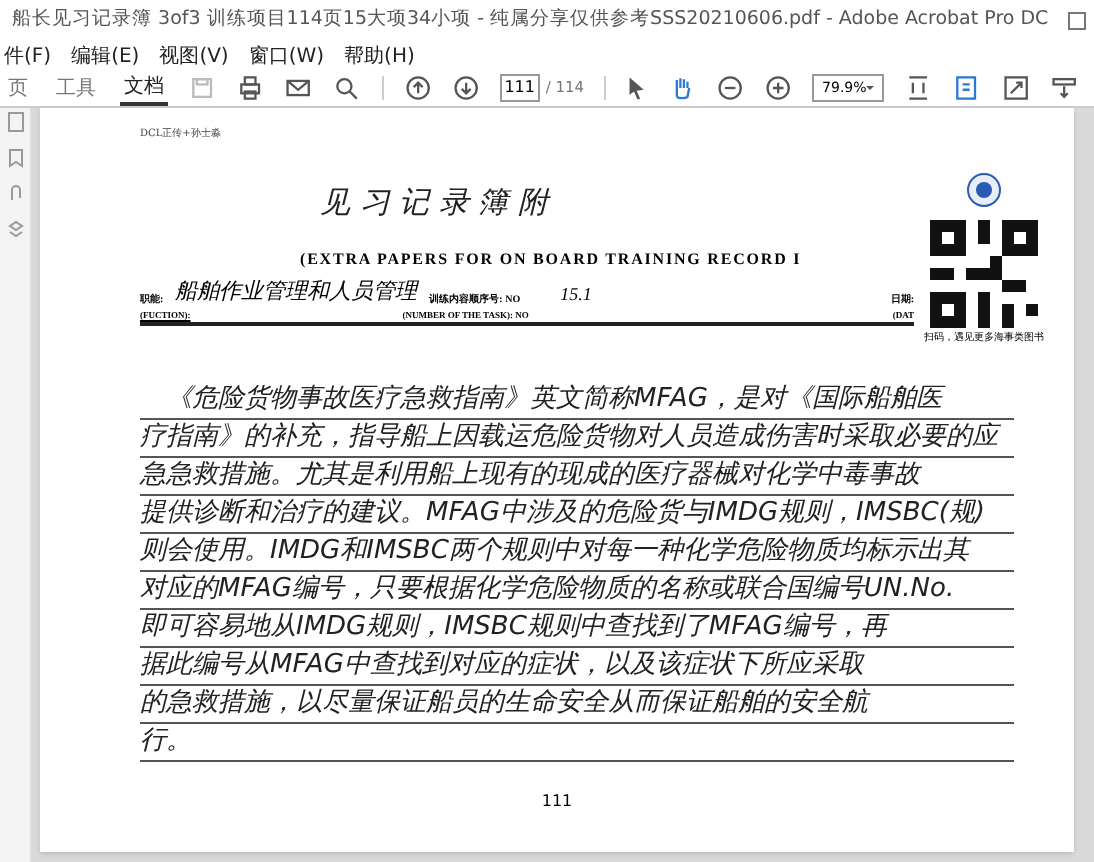  What do you see at coordinates (577, 629) in the screenshot?
I see `handwritten-line: 即可容易地从IMDG规则，IMSBC规则中查找到了MFAG编号，再` at bounding box center [577, 629].